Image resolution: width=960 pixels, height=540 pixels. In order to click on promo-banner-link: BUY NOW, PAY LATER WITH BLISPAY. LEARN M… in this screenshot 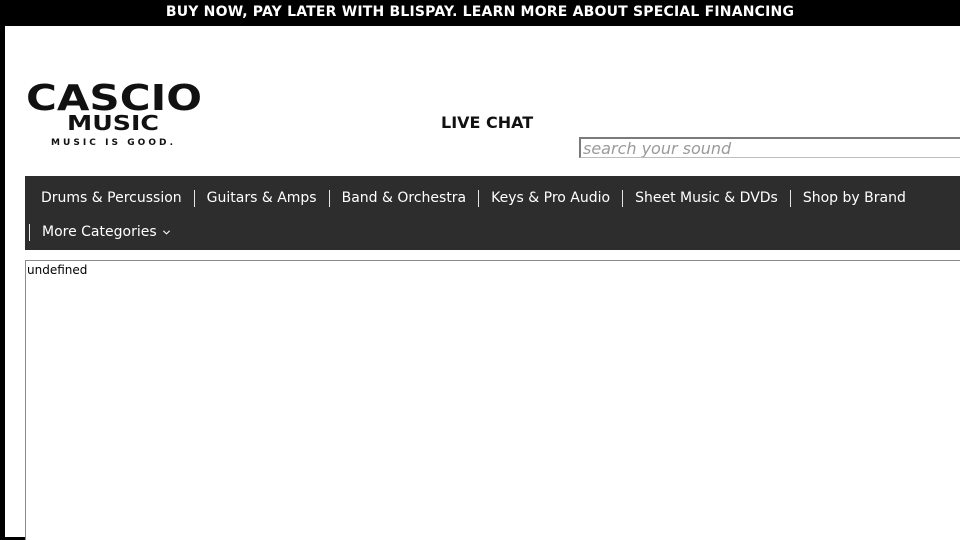, I will do `click(480, 13)`.